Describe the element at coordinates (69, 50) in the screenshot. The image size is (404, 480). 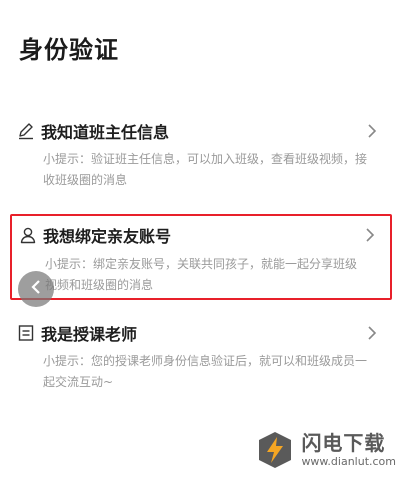
I see `page-title: 身份验证` at that location.